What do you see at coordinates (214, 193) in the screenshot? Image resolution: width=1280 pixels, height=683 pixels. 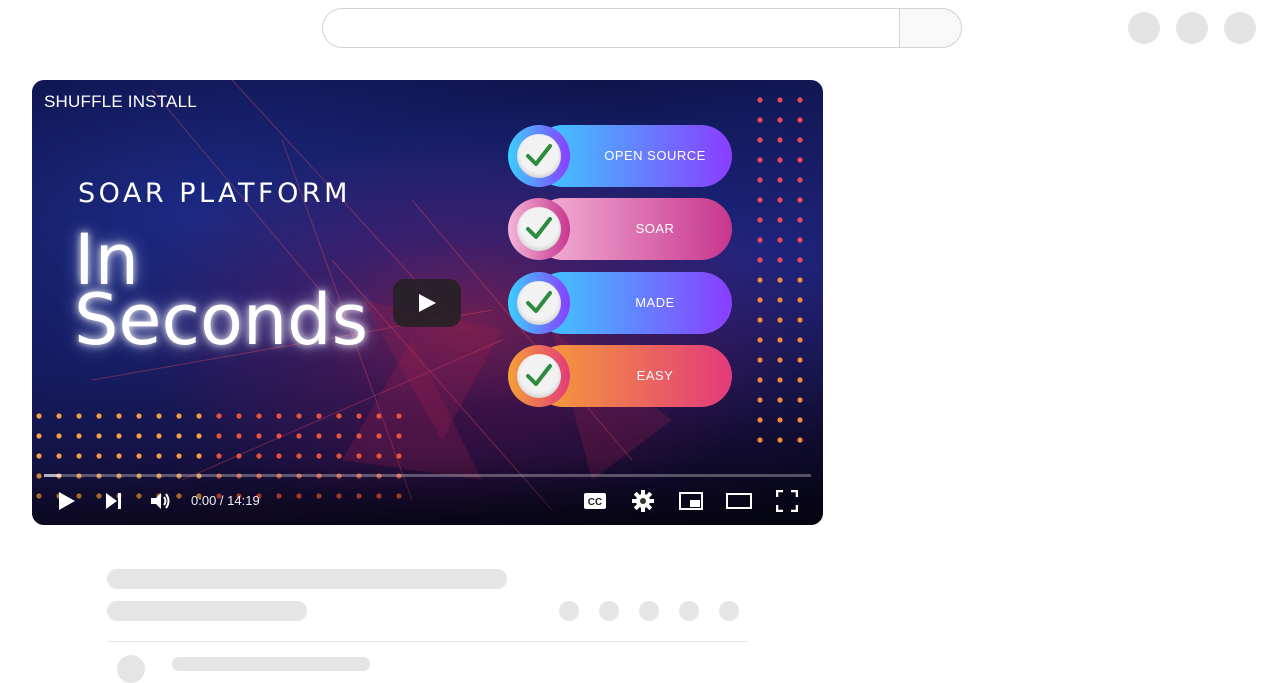 I see `thumbnail-heading: SOAR PLATFORM` at bounding box center [214, 193].